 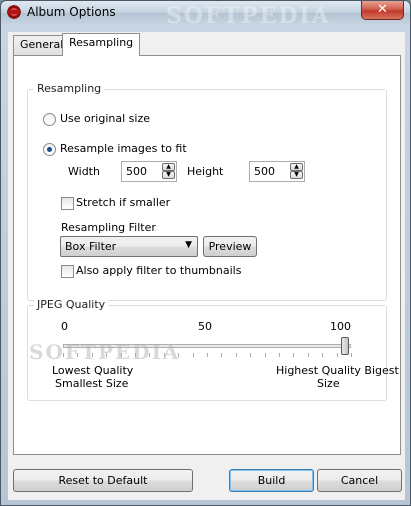 I want to click on width-spinner-arrows: ▲ ▼, so click(x=168, y=171).